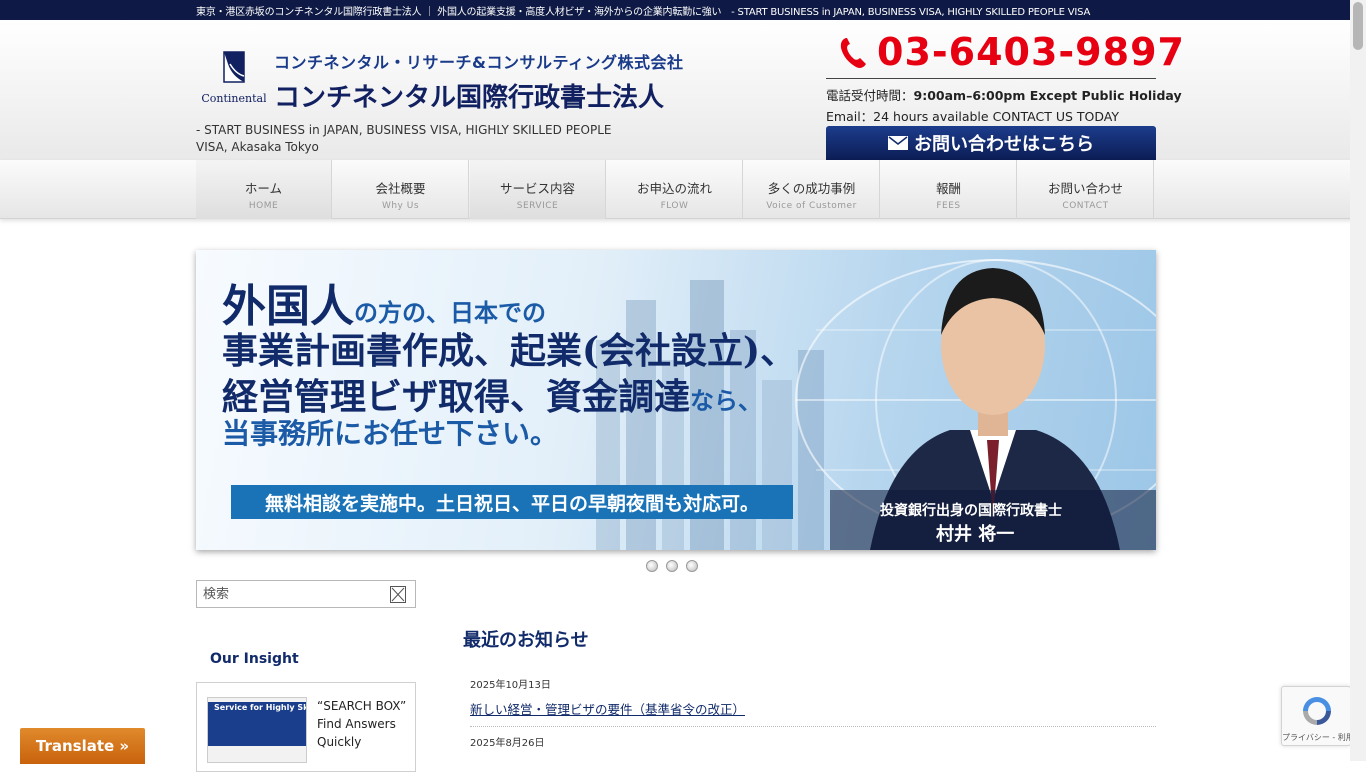 This screenshot has height=772, width=1366. What do you see at coordinates (813, 741) in the screenshot?
I see `news-item: 2025年8月26日` at bounding box center [813, 741].